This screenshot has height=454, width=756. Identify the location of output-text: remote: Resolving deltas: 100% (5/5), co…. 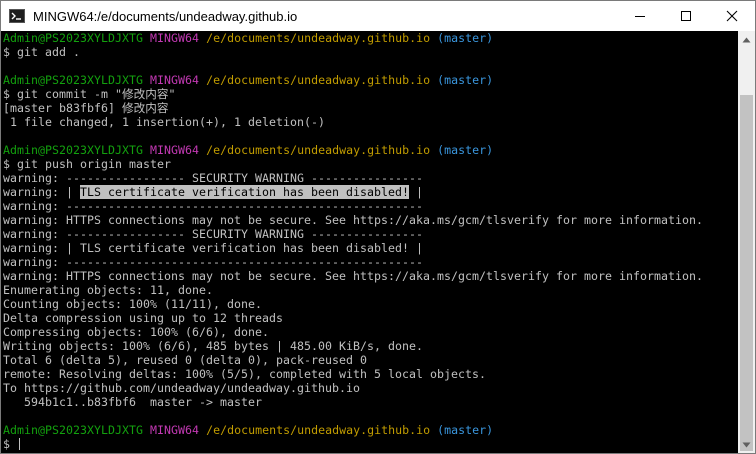
(245, 374).